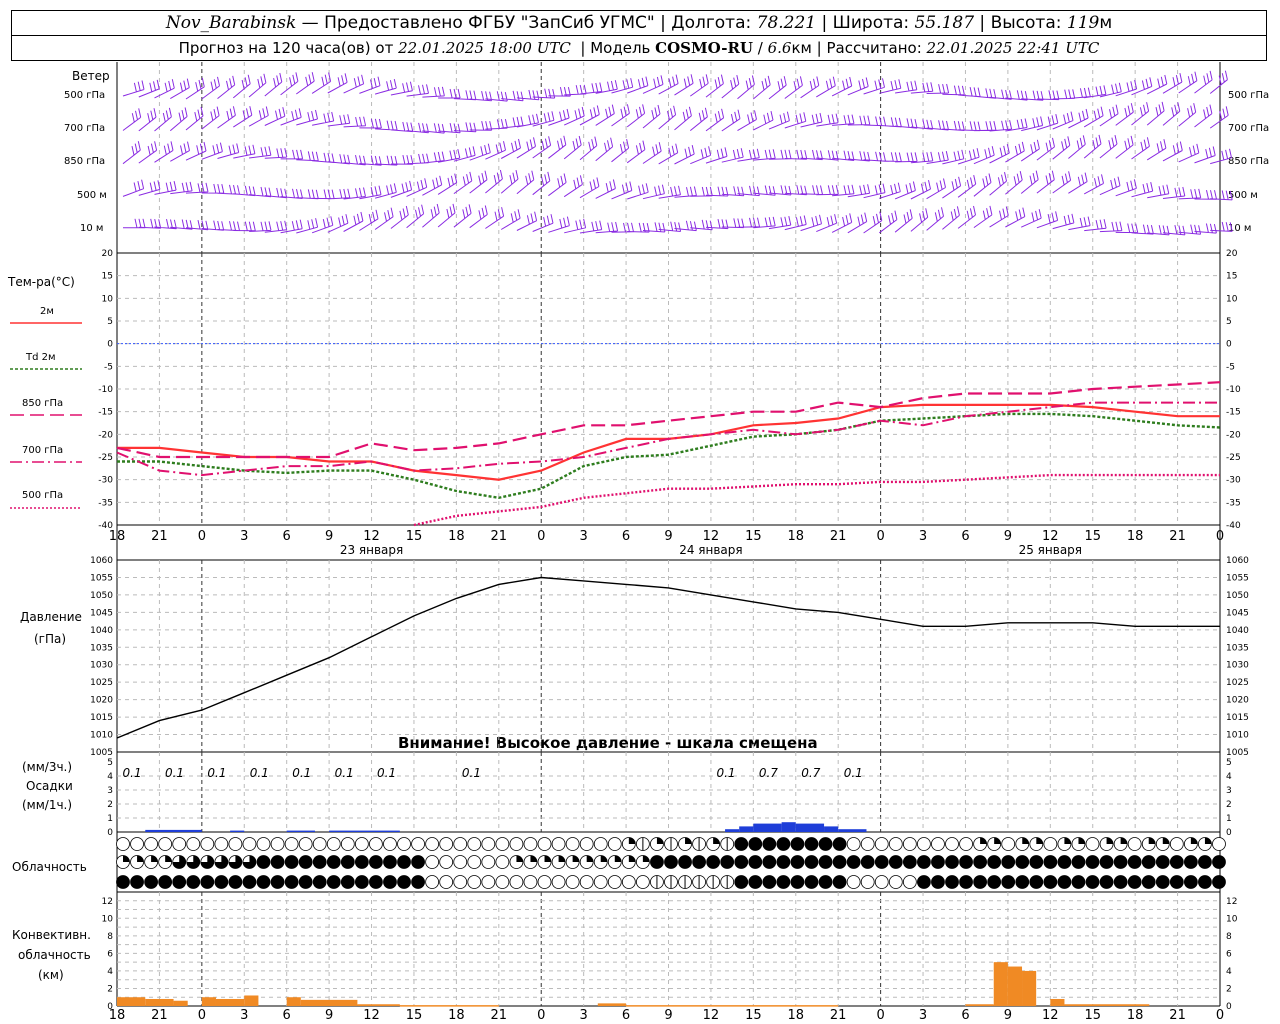  What do you see at coordinates (101, 718) in the screenshot?
I see `y-tick-label: 1015` at bounding box center [101, 718].